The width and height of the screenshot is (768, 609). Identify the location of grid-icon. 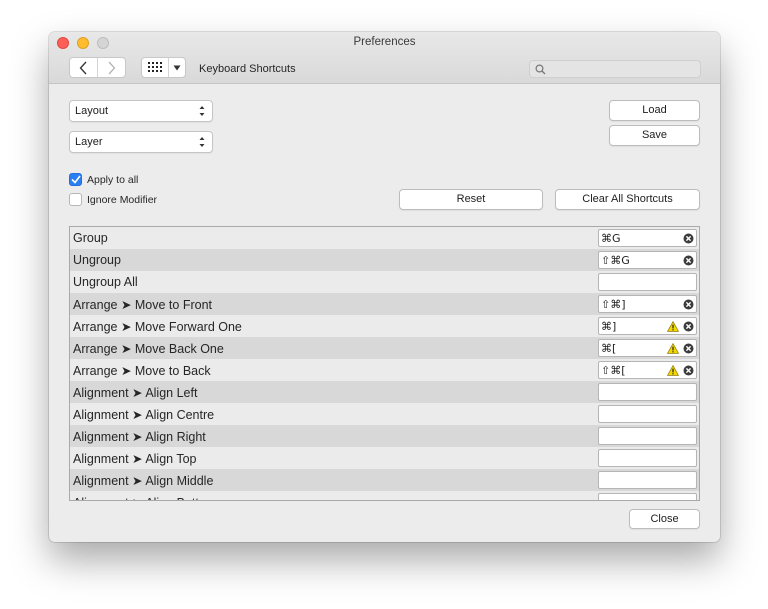
(154, 67).